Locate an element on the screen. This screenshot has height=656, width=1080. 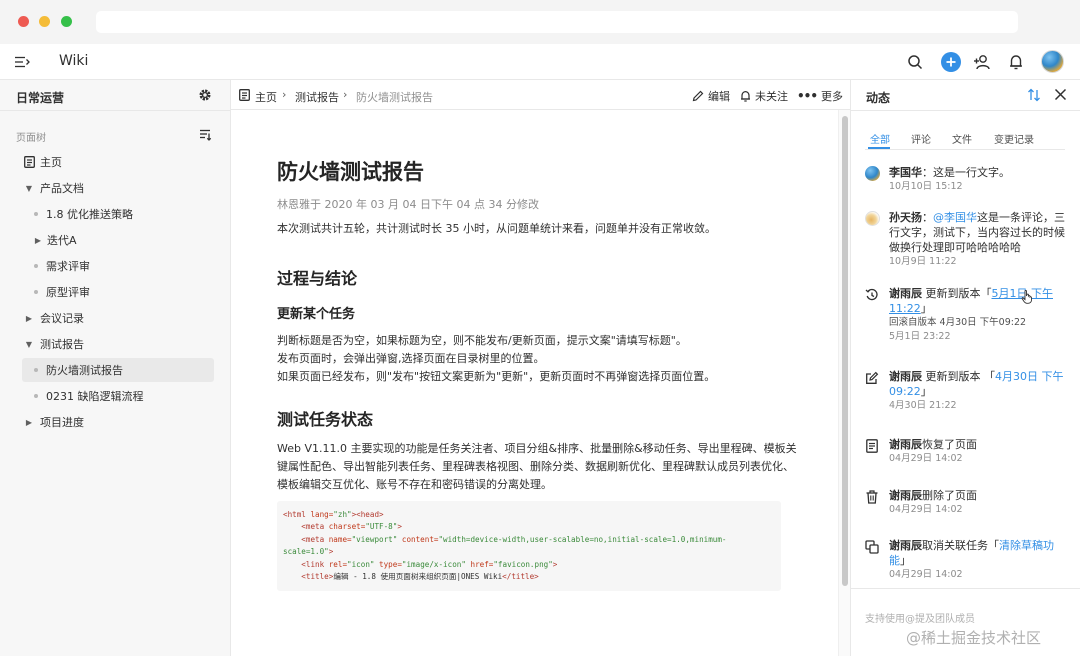
activity-actor: 孙天扬 is located at coordinates (905, 217).